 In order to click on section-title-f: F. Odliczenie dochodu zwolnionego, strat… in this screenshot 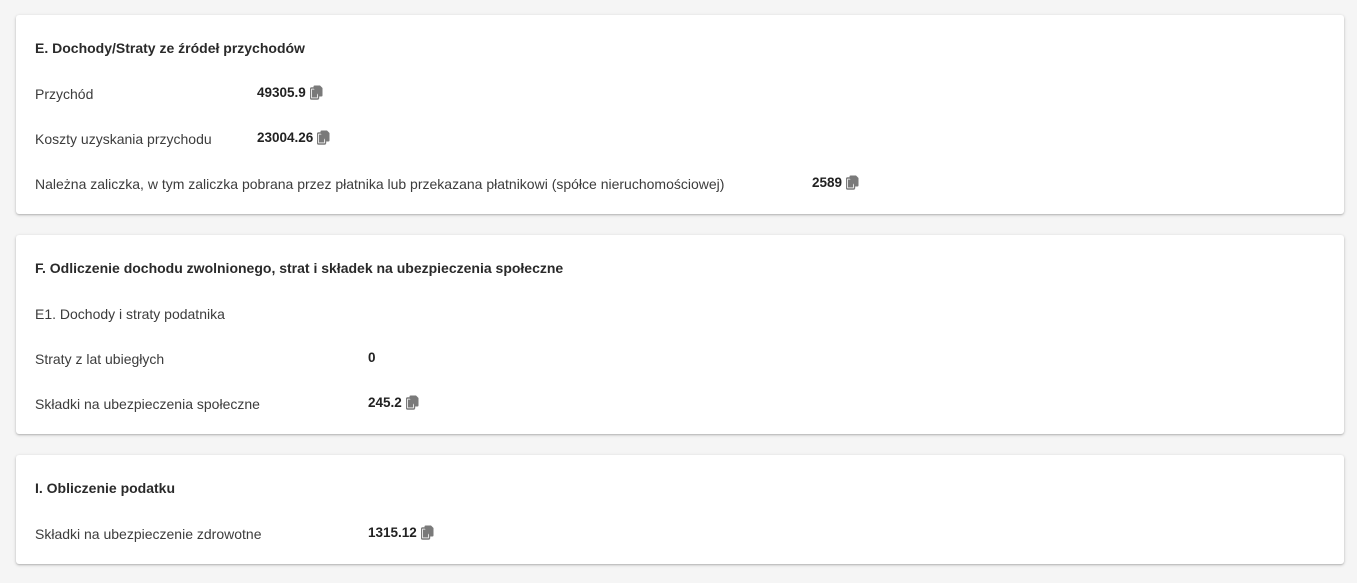, I will do `click(299, 268)`.